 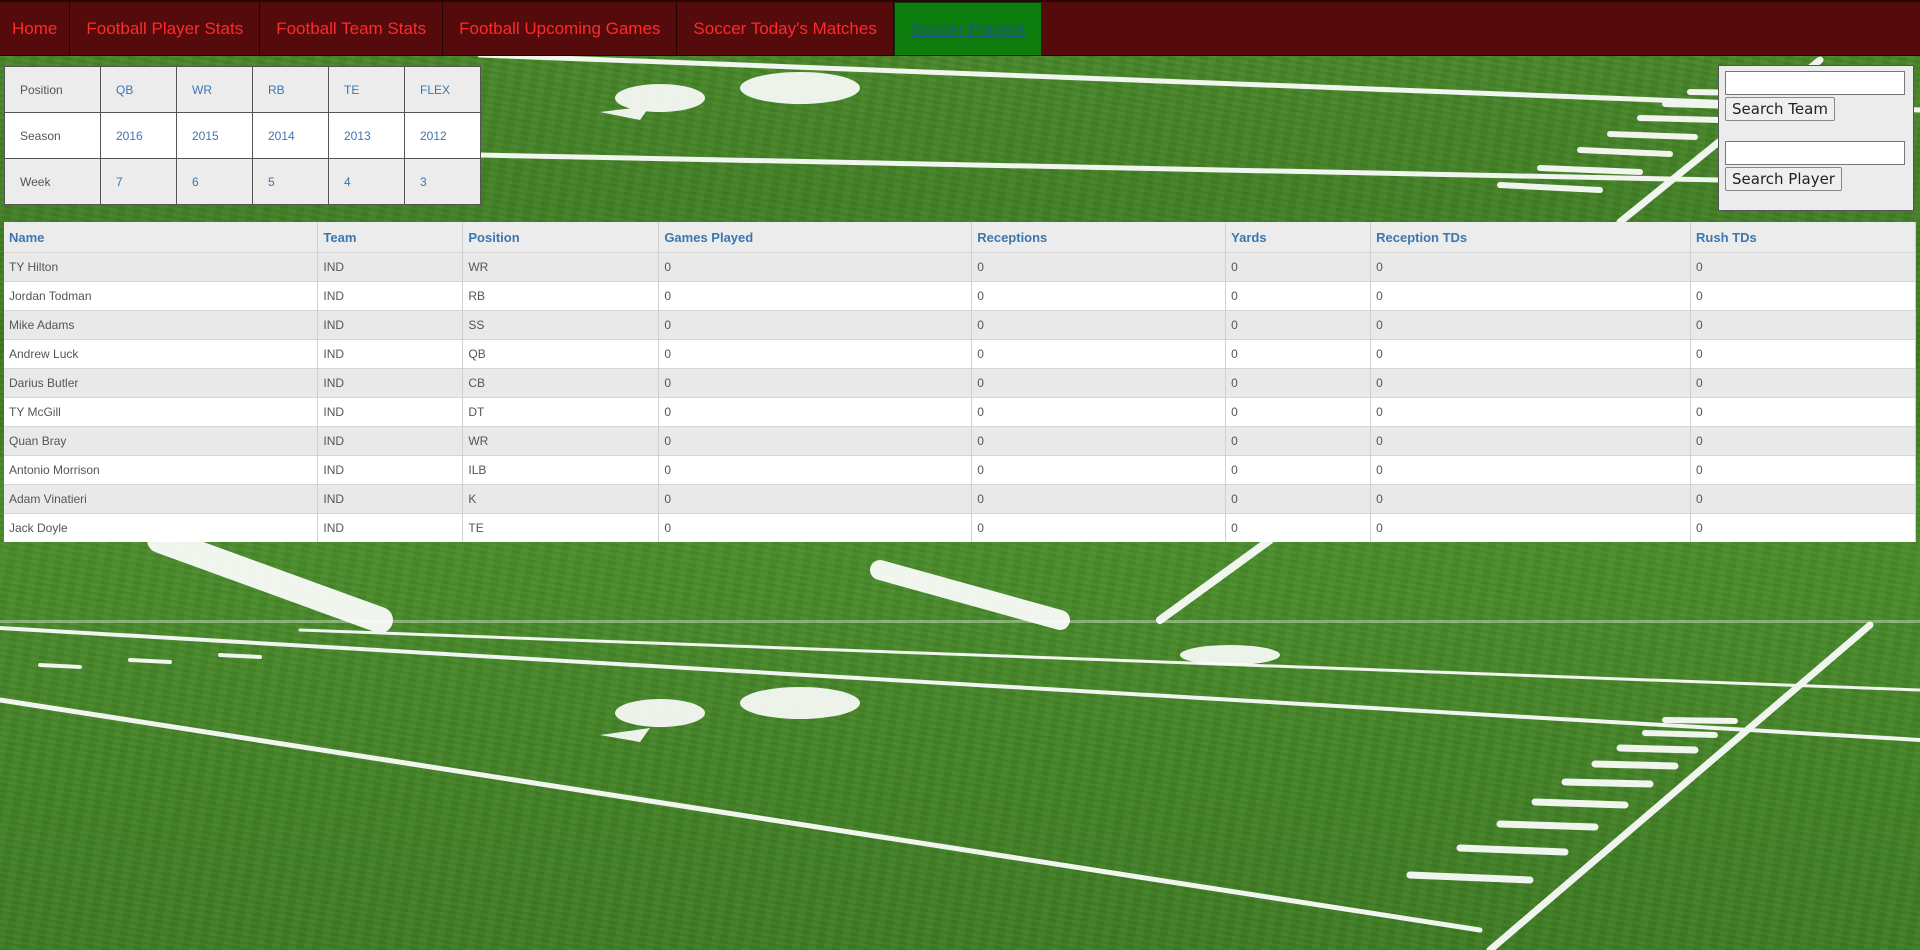 What do you see at coordinates (366, 135) in the screenshot?
I see `season-option-2013: 2013` at bounding box center [366, 135].